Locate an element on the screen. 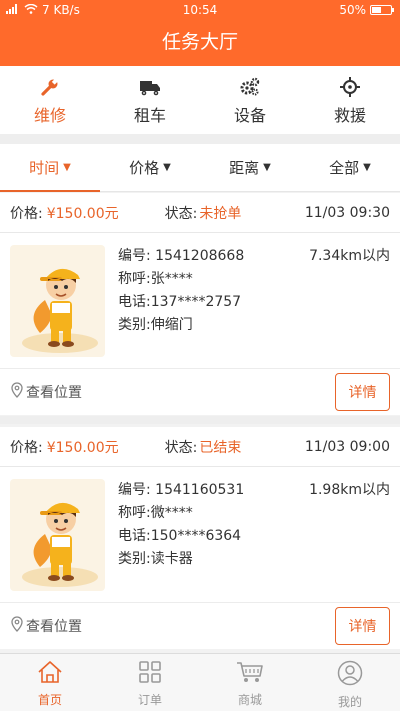  order-header: 价格: ¥150.00元 状态: 未抢单 11/03 09:30 is located at coordinates (200, 213).